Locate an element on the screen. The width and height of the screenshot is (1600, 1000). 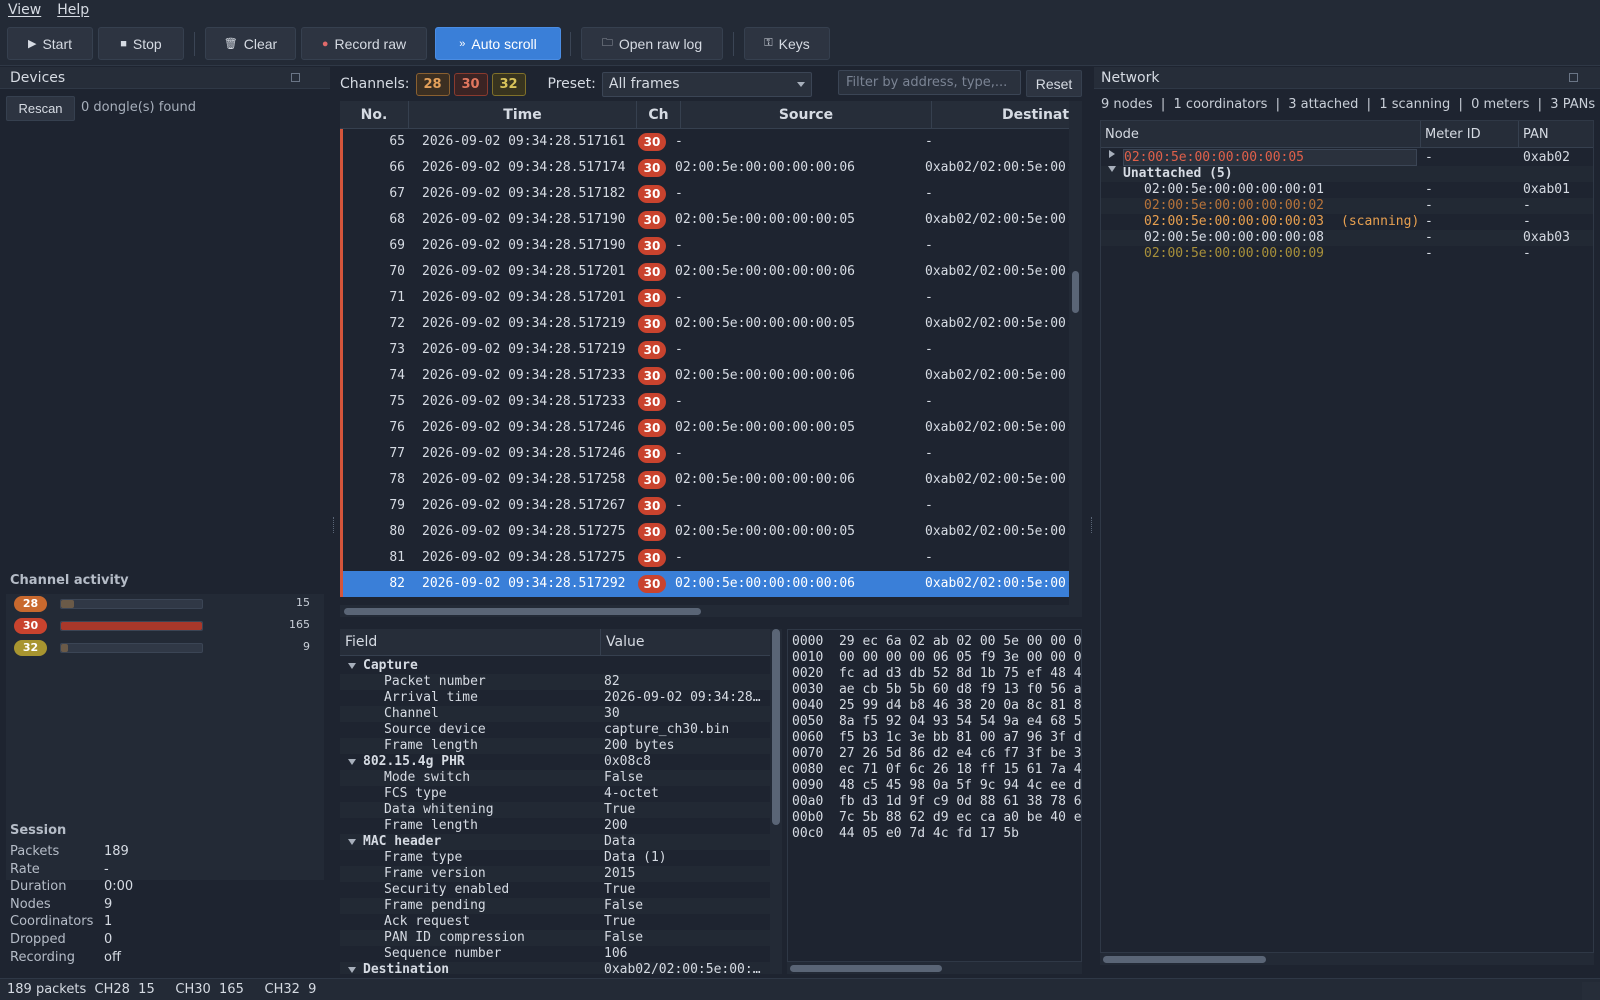
col-node: Node is located at coordinates (1261, 134).